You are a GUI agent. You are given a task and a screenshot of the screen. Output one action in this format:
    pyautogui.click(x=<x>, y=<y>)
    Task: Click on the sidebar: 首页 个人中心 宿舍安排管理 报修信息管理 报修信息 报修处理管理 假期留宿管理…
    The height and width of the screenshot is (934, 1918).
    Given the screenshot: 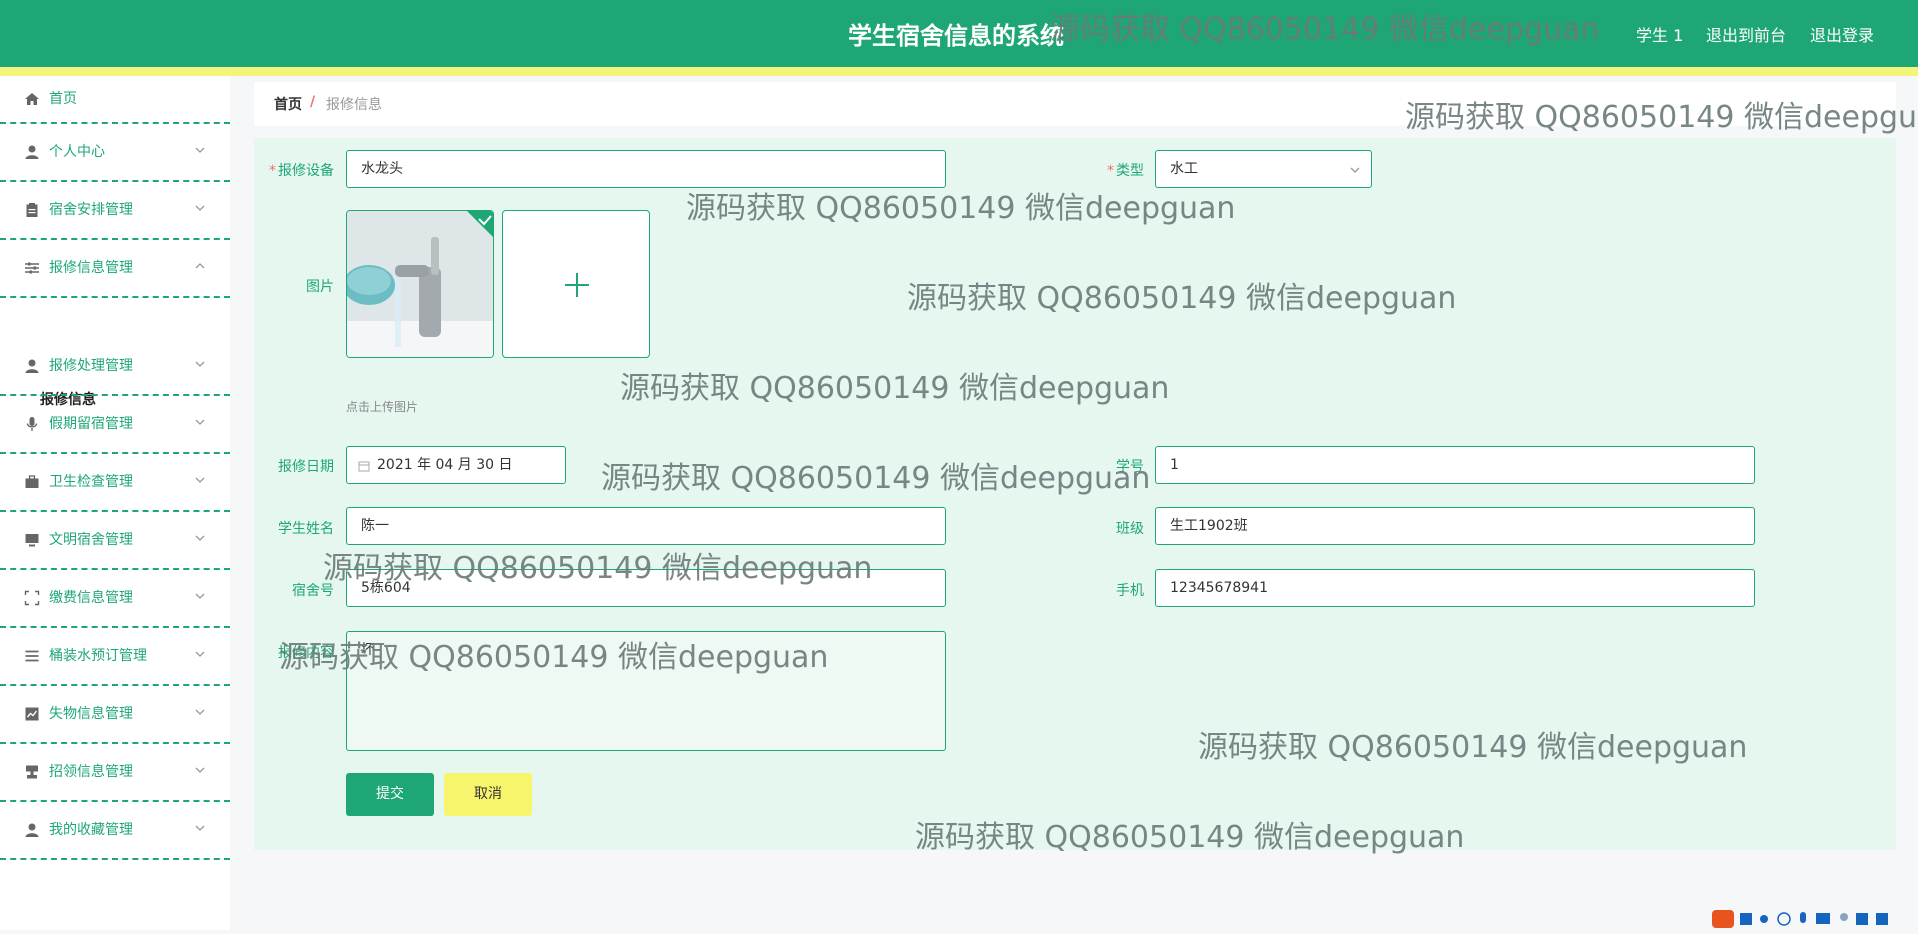 What is the action you would take?
    pyautogui.click(x=115, y=503)
    